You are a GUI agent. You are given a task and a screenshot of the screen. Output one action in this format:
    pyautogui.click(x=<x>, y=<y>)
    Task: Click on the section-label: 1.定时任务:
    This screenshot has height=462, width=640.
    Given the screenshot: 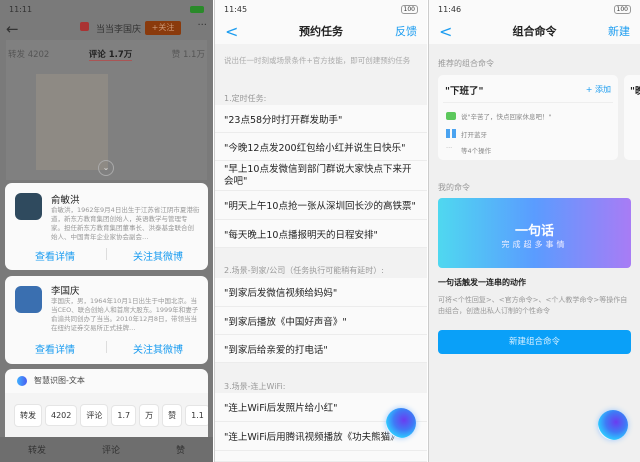 What is the action you would take?
    pyautogui.click(x=245, y=98)
    